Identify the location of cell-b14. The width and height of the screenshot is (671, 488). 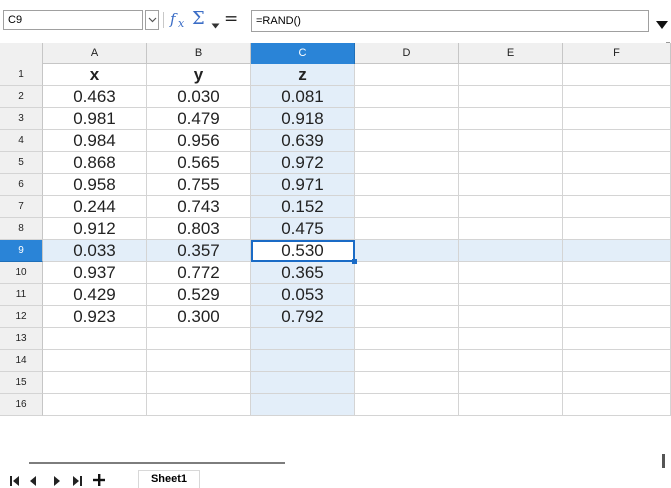
(199, 361).